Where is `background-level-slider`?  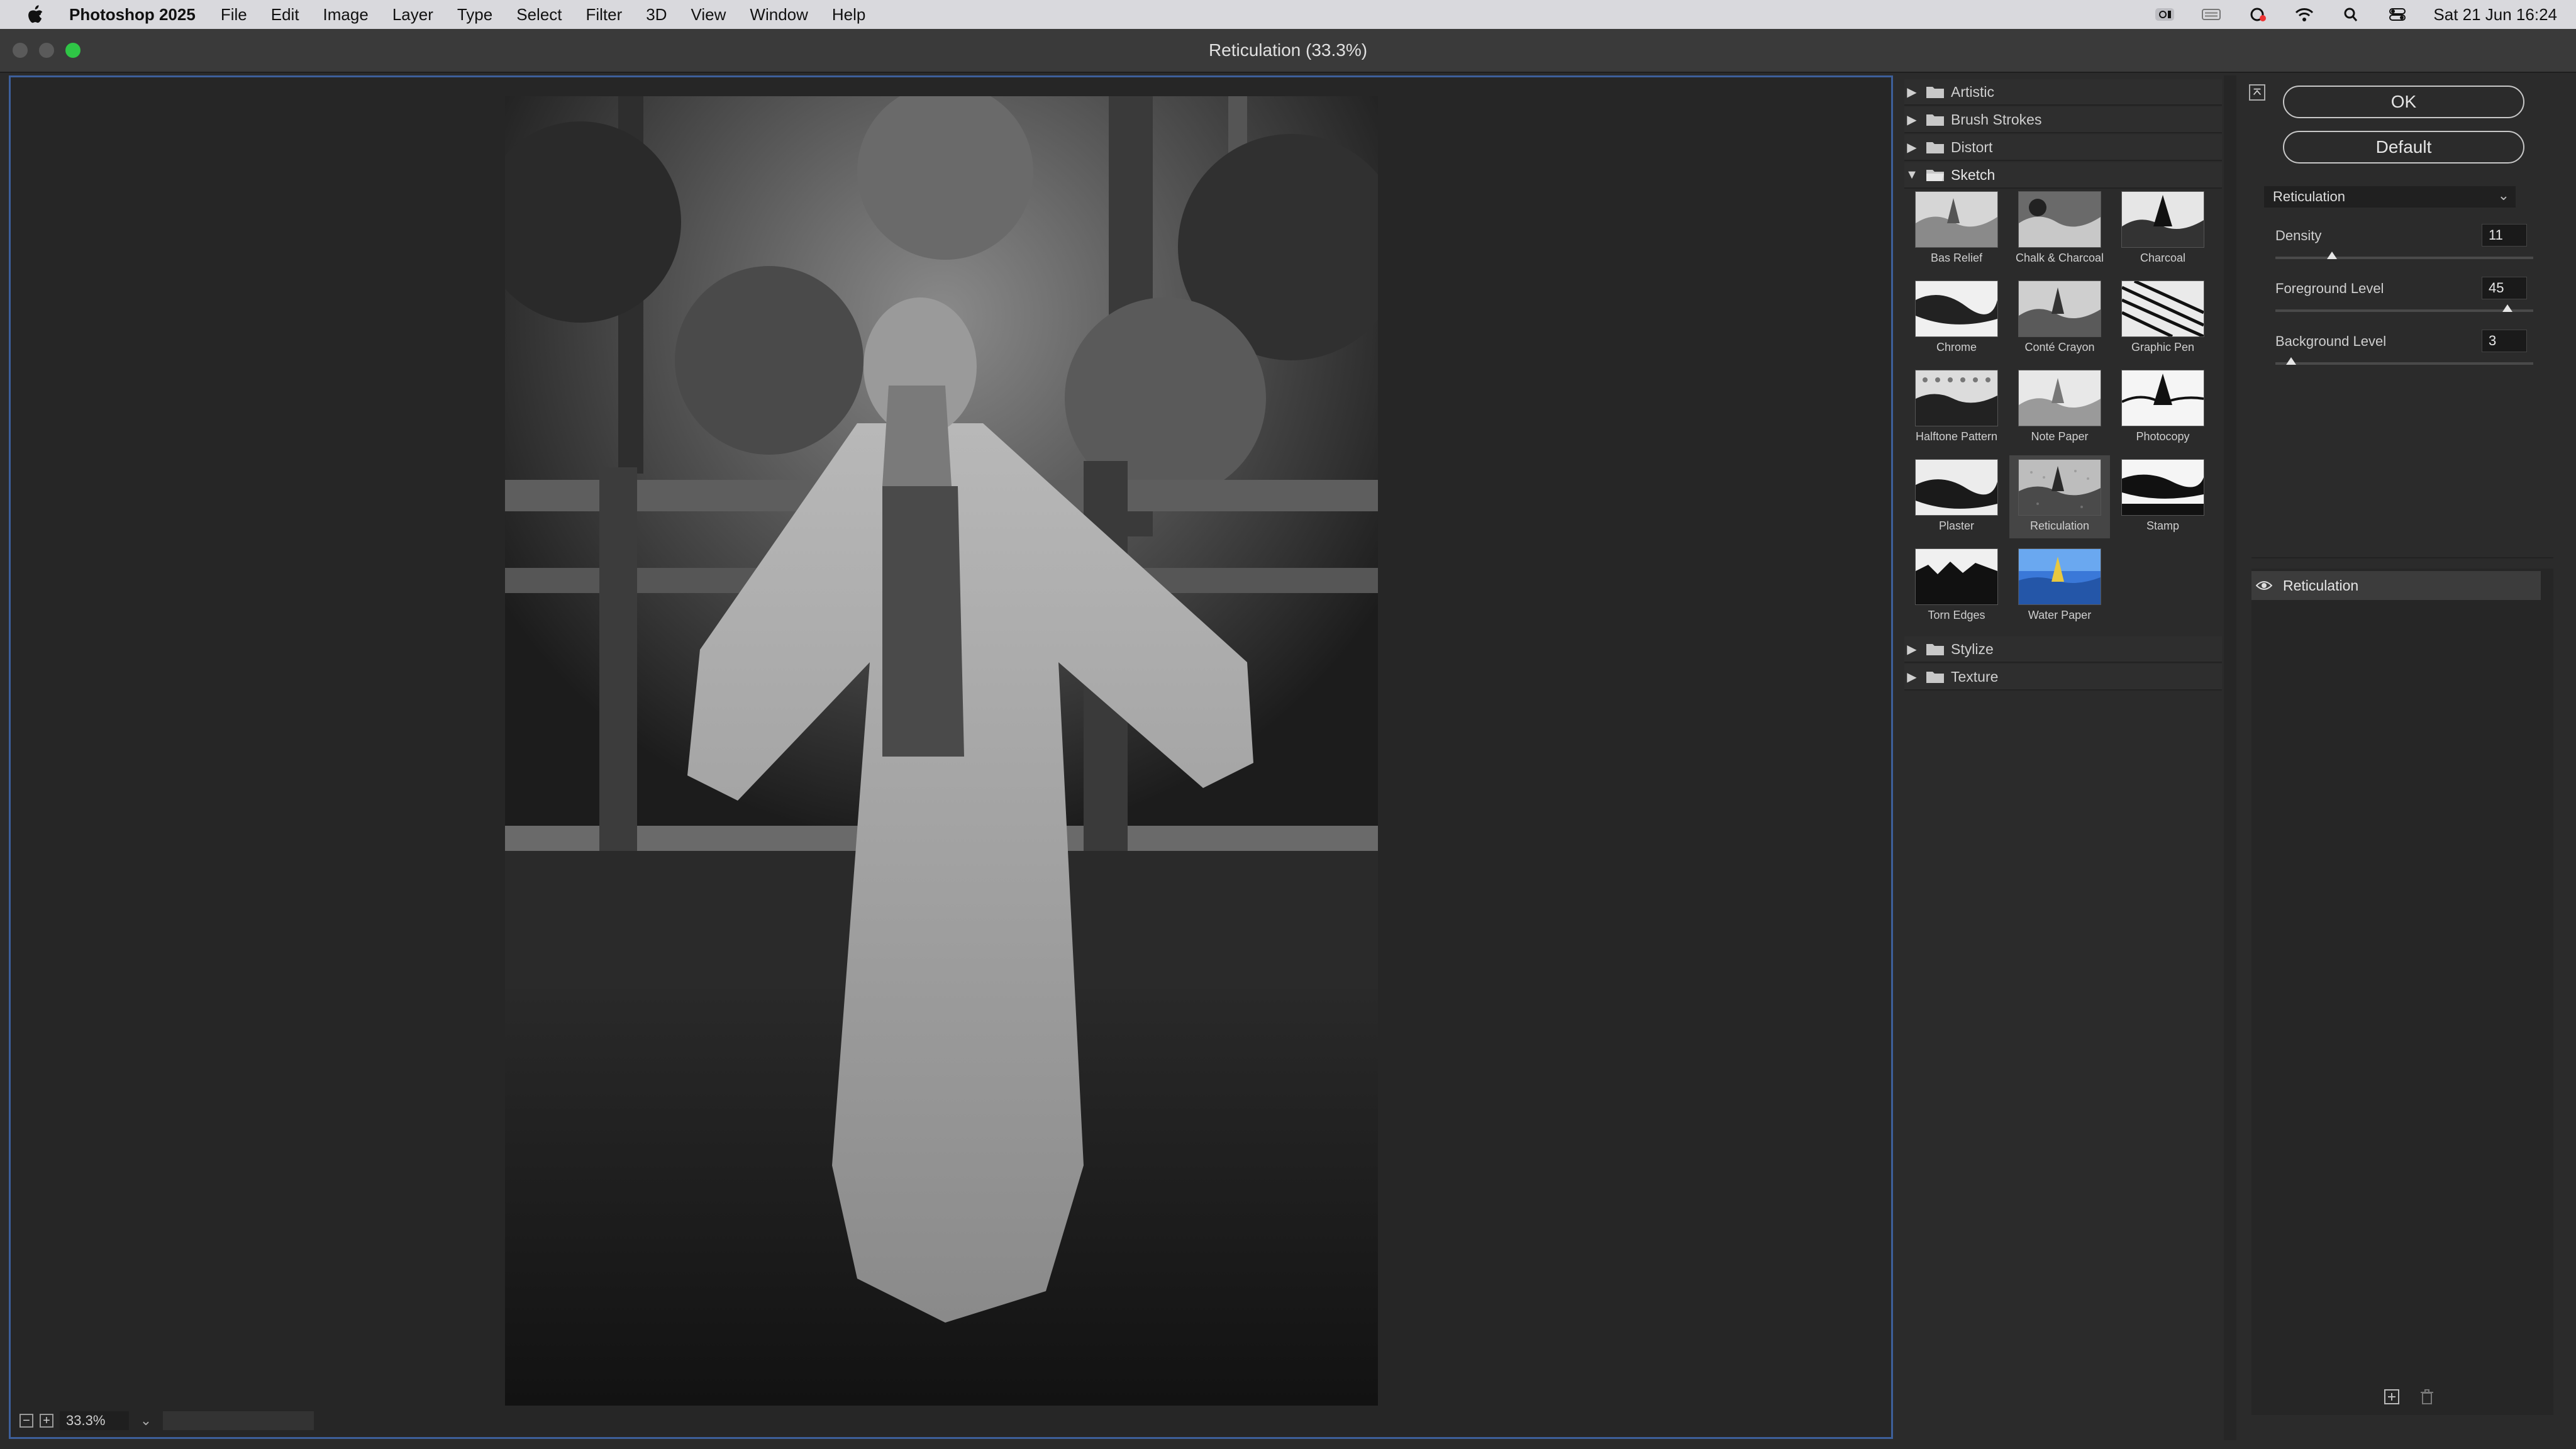
background-level-slider is located at coordinates (2404, 363).